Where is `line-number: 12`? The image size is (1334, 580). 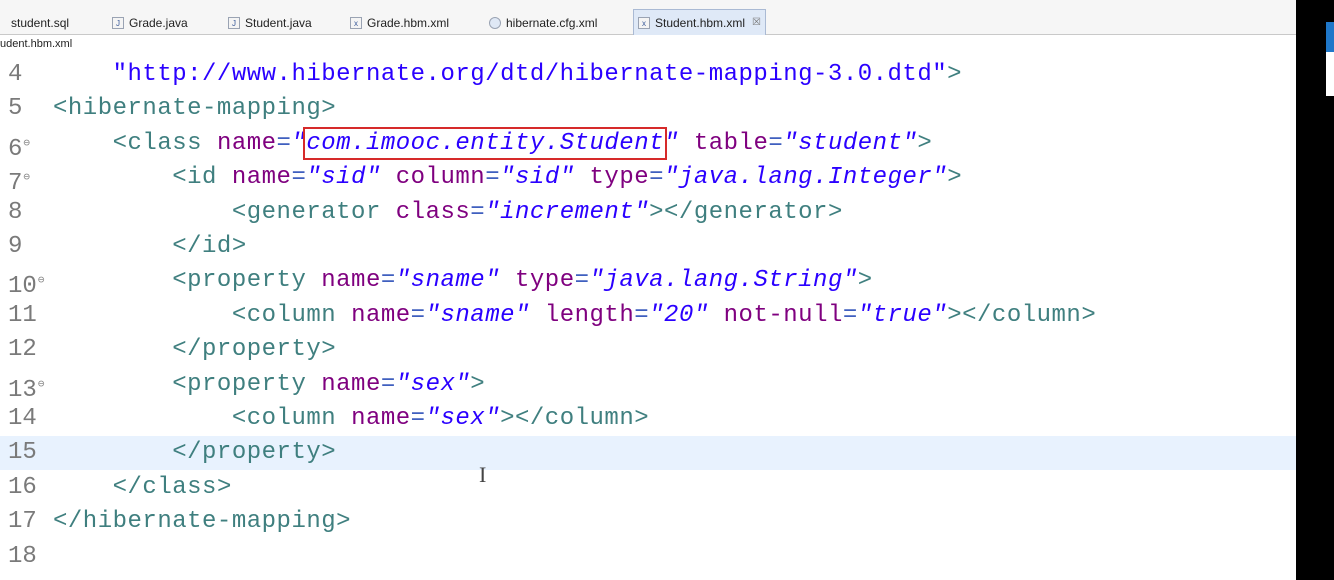 line-number: 12 is located at coordinates (22, 350).